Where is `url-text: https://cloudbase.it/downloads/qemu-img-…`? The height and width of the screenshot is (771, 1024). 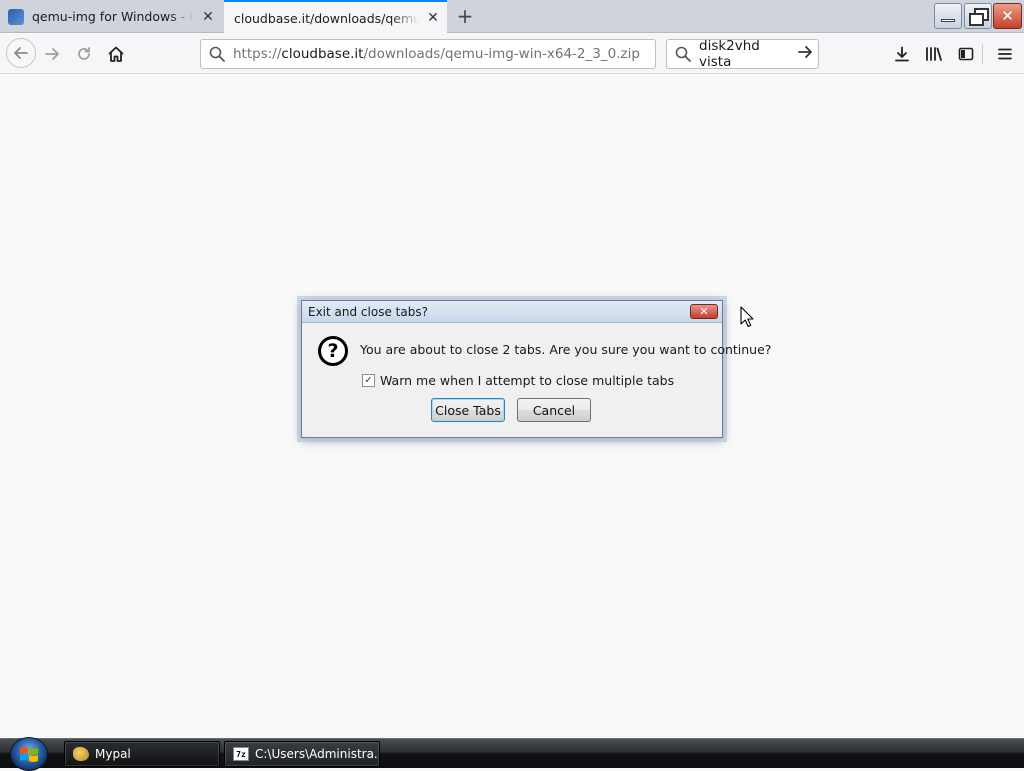 url-text: https://cloudbase.it/downloads/qemu-img-… is located at coordinates (436, 54).